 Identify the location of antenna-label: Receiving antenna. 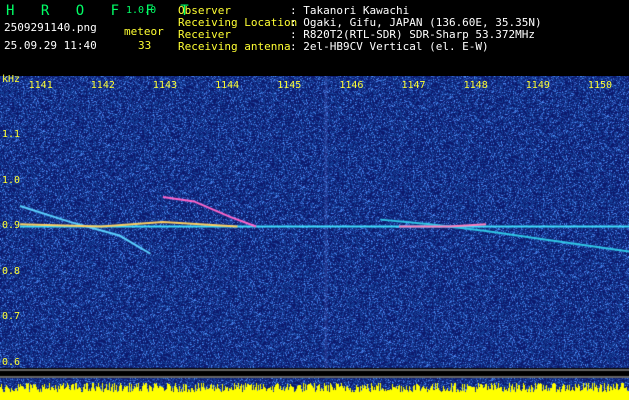
(234, 46).